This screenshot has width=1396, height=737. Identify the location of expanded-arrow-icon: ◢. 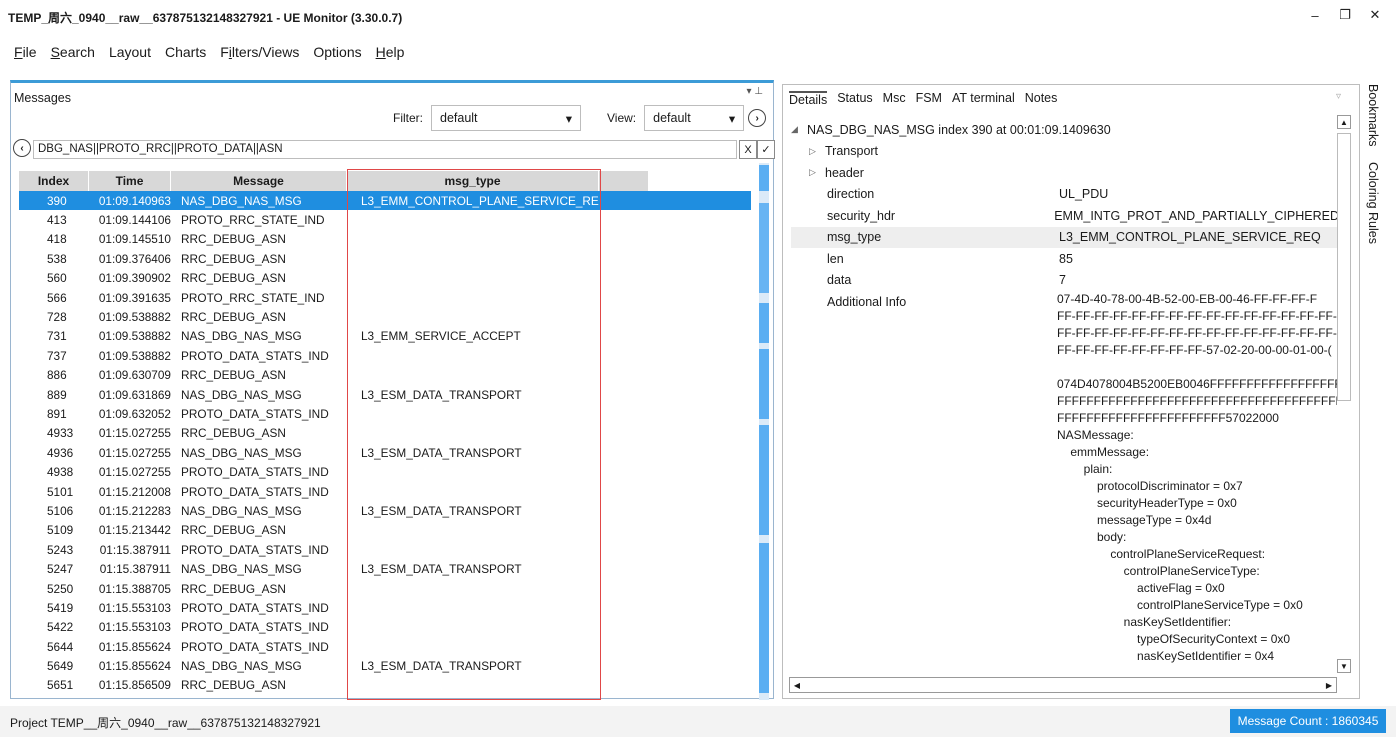
(796, 129).